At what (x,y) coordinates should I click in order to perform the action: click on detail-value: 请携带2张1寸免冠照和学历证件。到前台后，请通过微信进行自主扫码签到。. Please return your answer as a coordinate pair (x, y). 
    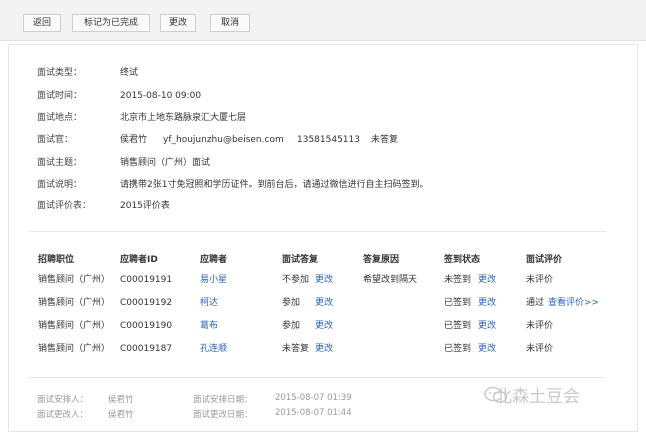
    Looking at the image, I should click on (274, 185).